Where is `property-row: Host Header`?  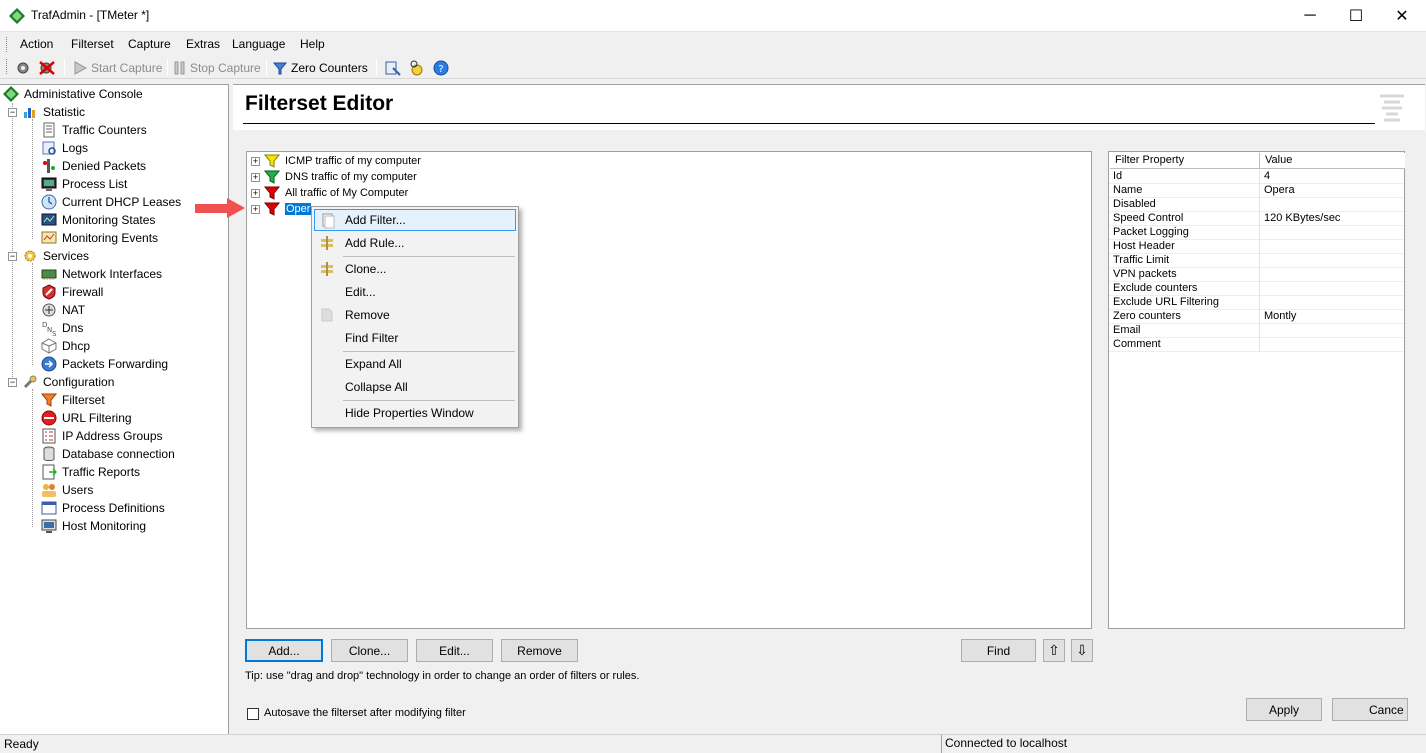
property-row: Host Header is located at coordinates (1256, 247).